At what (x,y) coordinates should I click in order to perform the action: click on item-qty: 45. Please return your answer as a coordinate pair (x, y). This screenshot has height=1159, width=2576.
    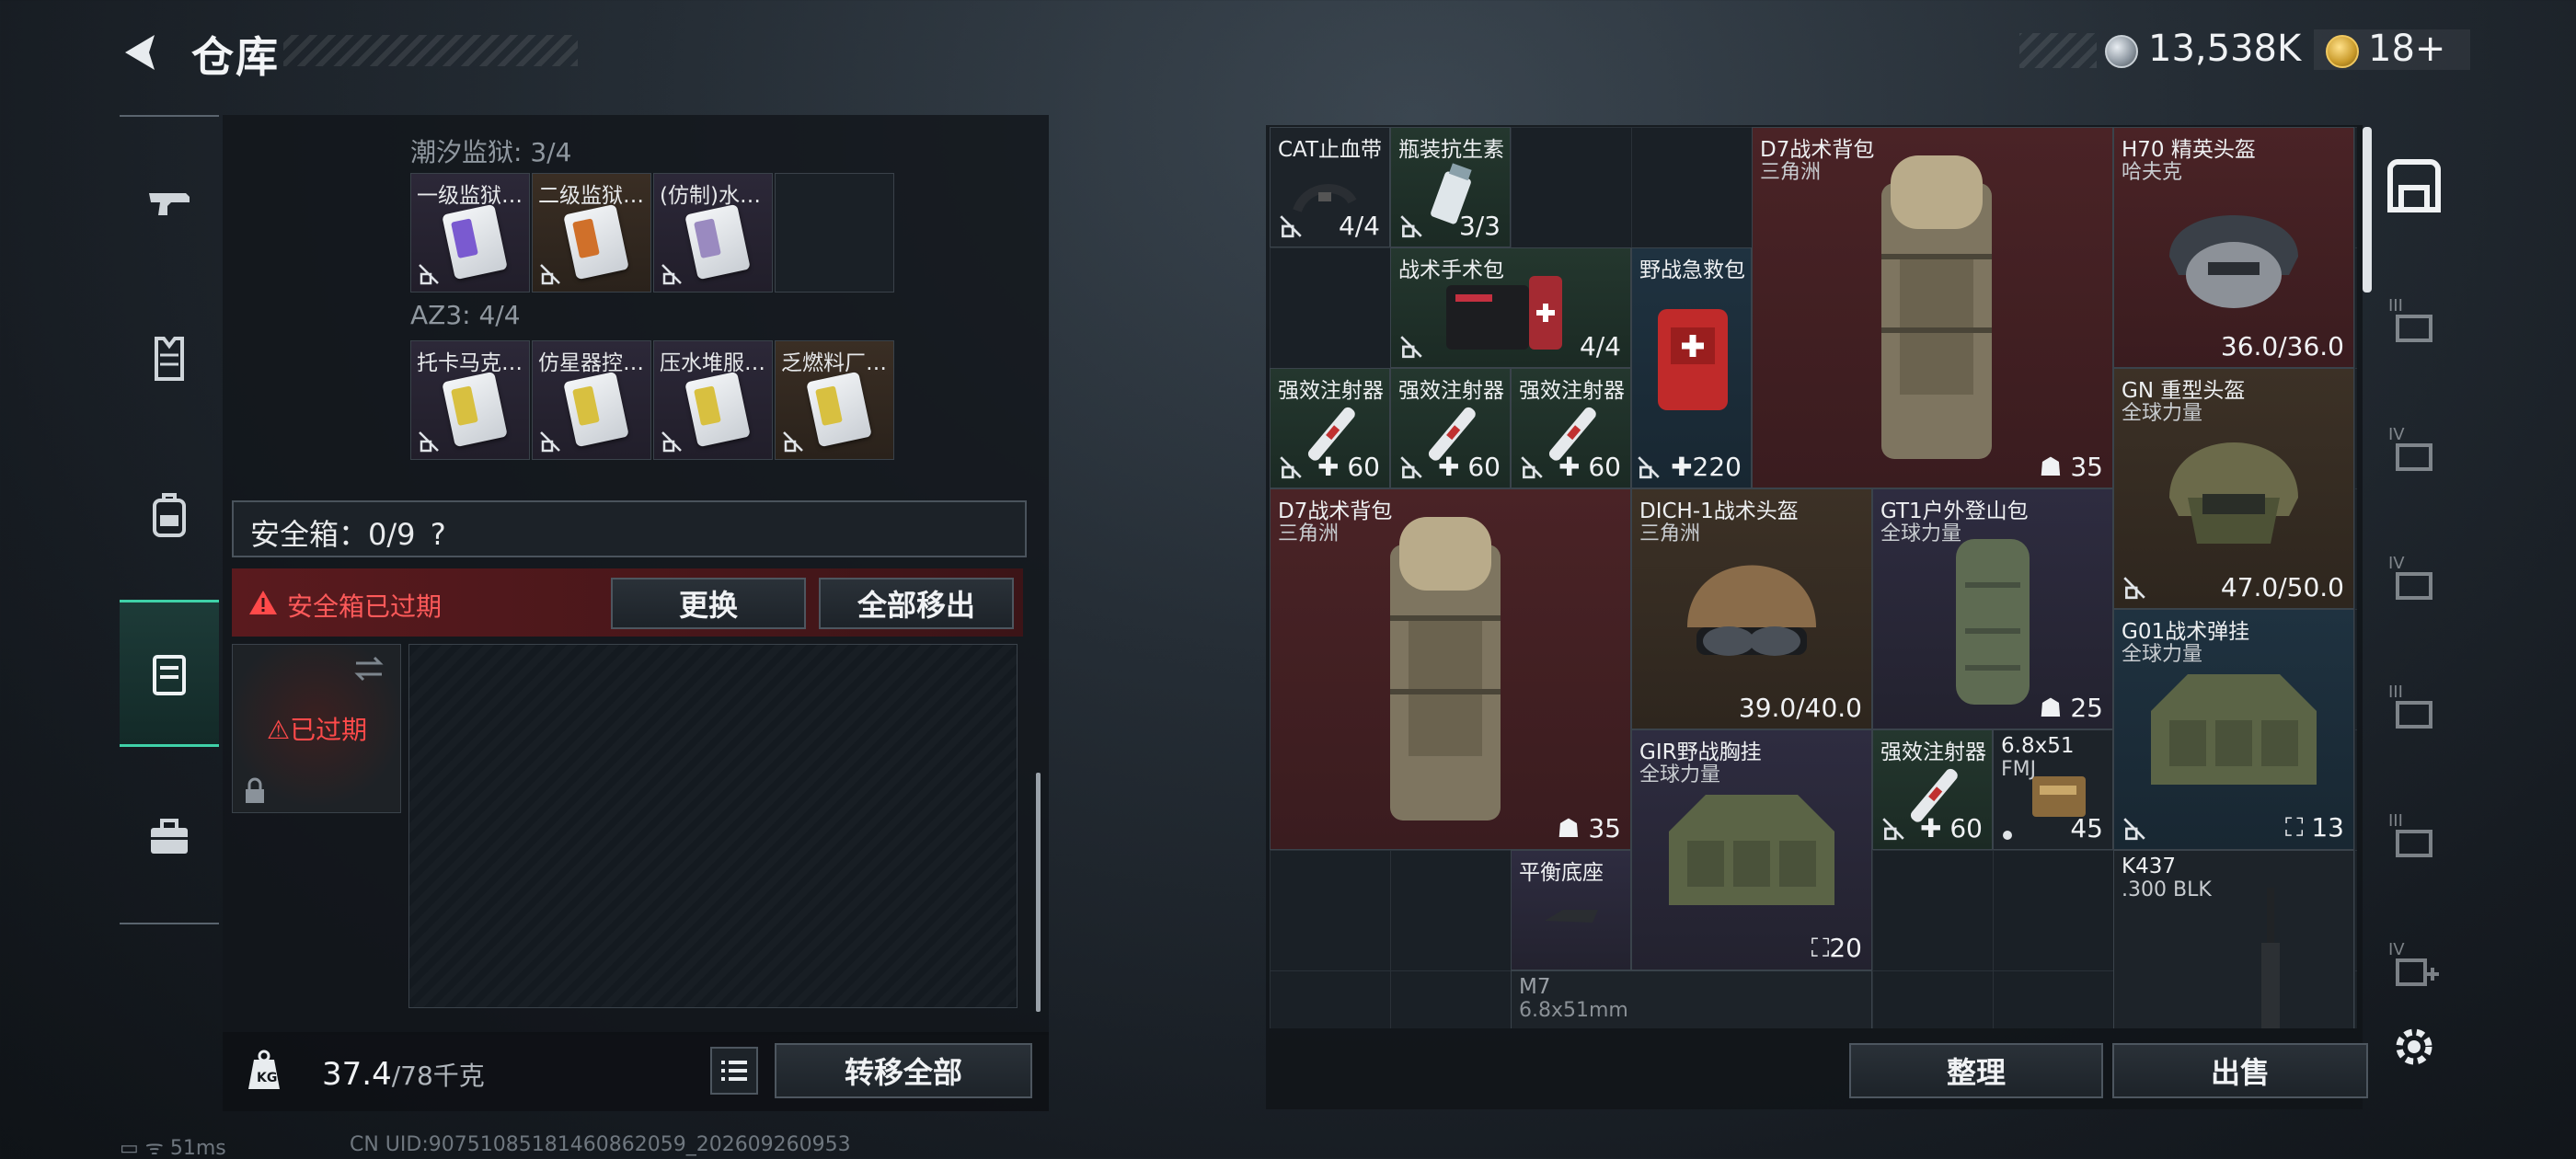
    Looking at the image, I should click on (2086, 828).